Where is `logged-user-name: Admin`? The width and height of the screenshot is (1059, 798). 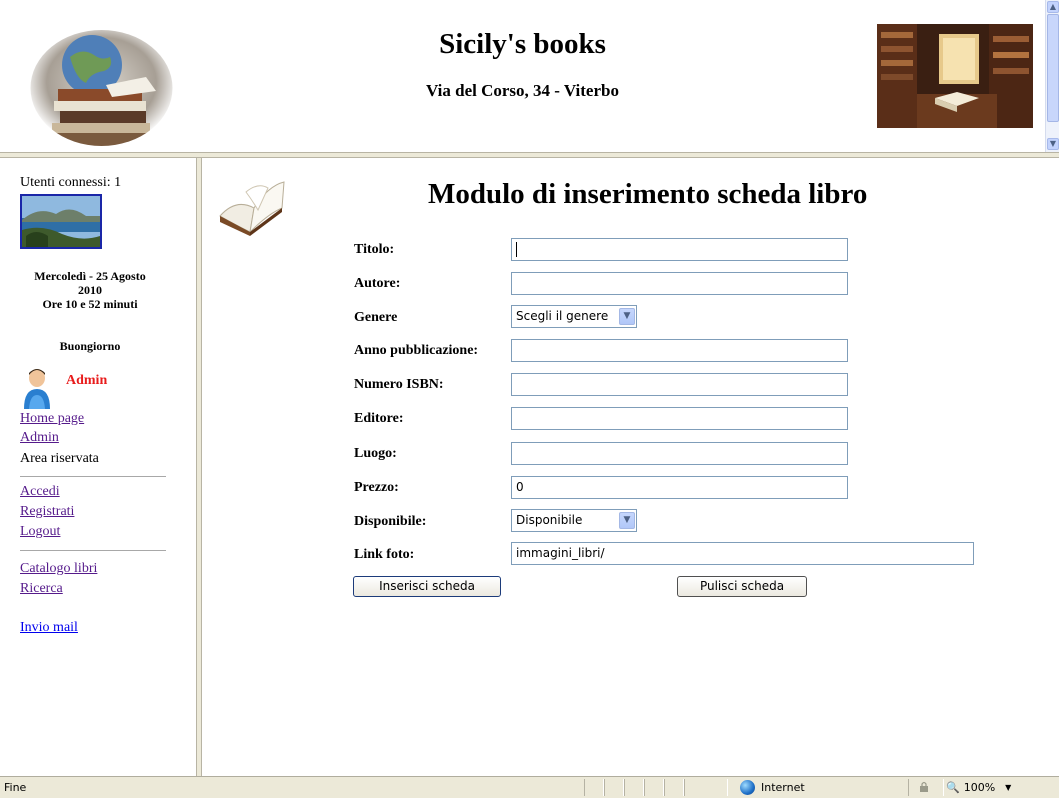 logged-user-name: Admin is located at coordinates (87, 380).